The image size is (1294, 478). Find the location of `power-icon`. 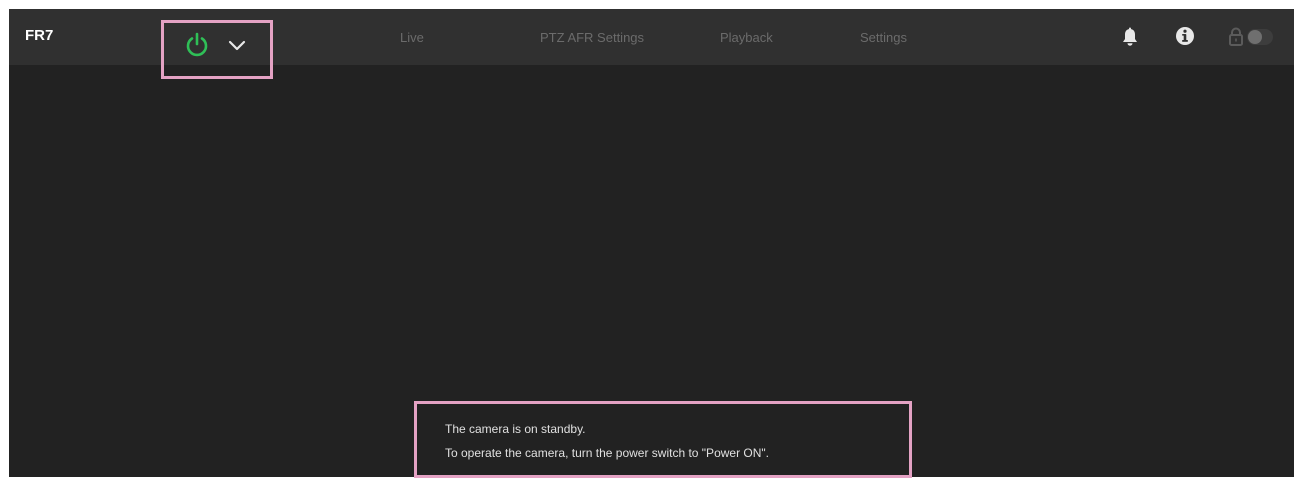

power-icon is located at coordinates (197, 45).